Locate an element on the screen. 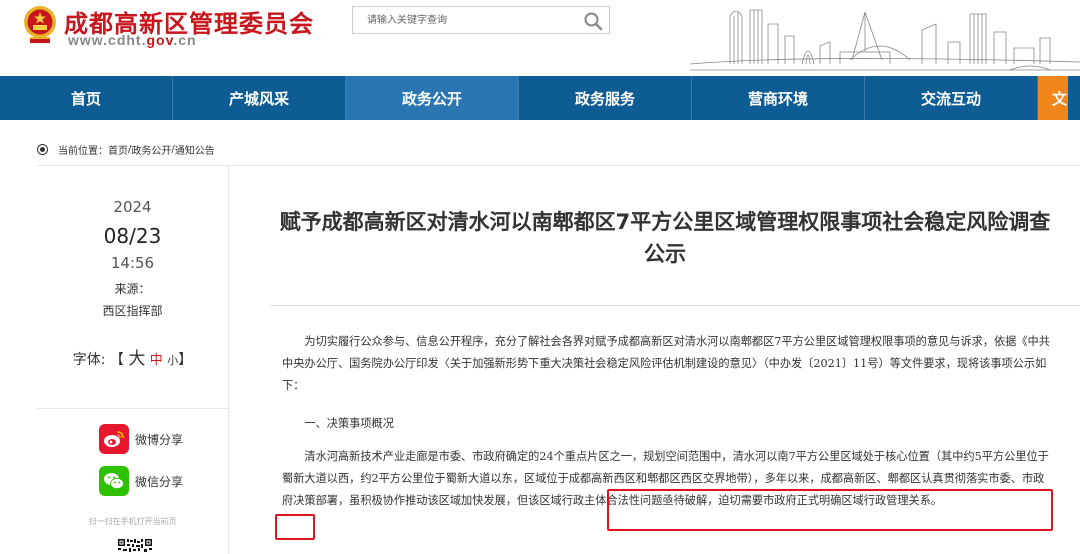  article-title: 赋予成都高新区对清水河以南郫都区7平方公里区域管理权限事项社会稳定风险调查公示 is located at coordinates (665, 238).